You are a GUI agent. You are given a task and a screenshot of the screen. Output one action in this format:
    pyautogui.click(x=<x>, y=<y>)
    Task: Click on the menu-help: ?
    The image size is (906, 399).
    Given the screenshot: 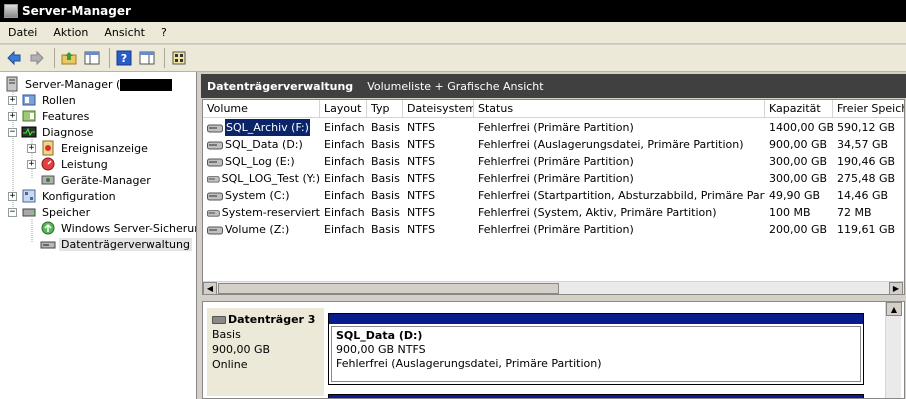 What is the action you would take?
    pyautogui.click(x=164, y=32)
    